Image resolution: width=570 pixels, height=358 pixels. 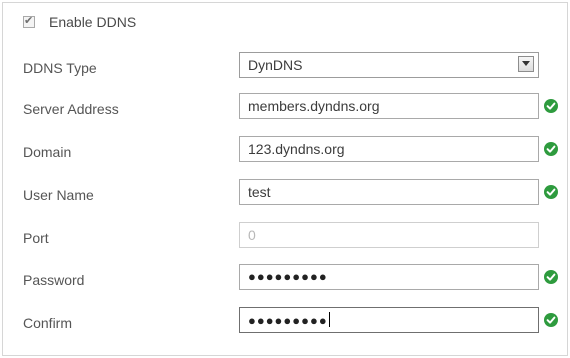 I want to click on domain-label: Domain, so click(x=47, y=152).